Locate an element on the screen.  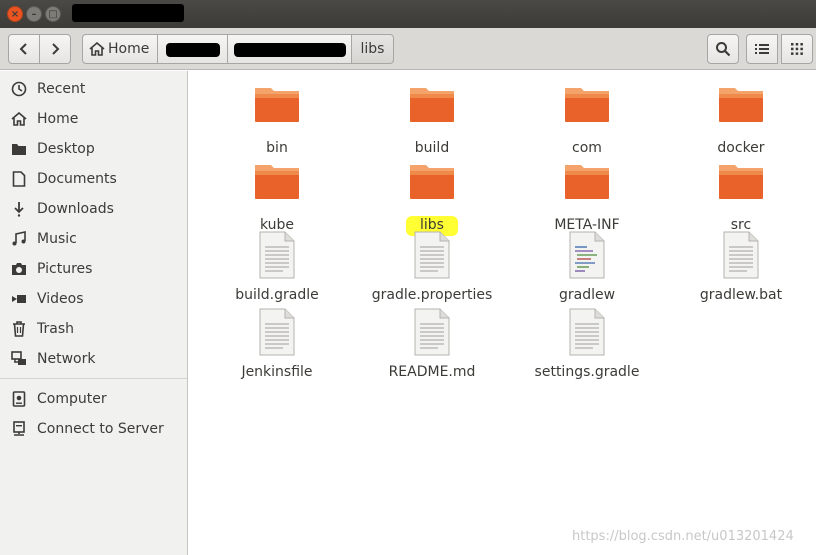
sidebar-item-videos: Videos is located at coordinates (93, 299).